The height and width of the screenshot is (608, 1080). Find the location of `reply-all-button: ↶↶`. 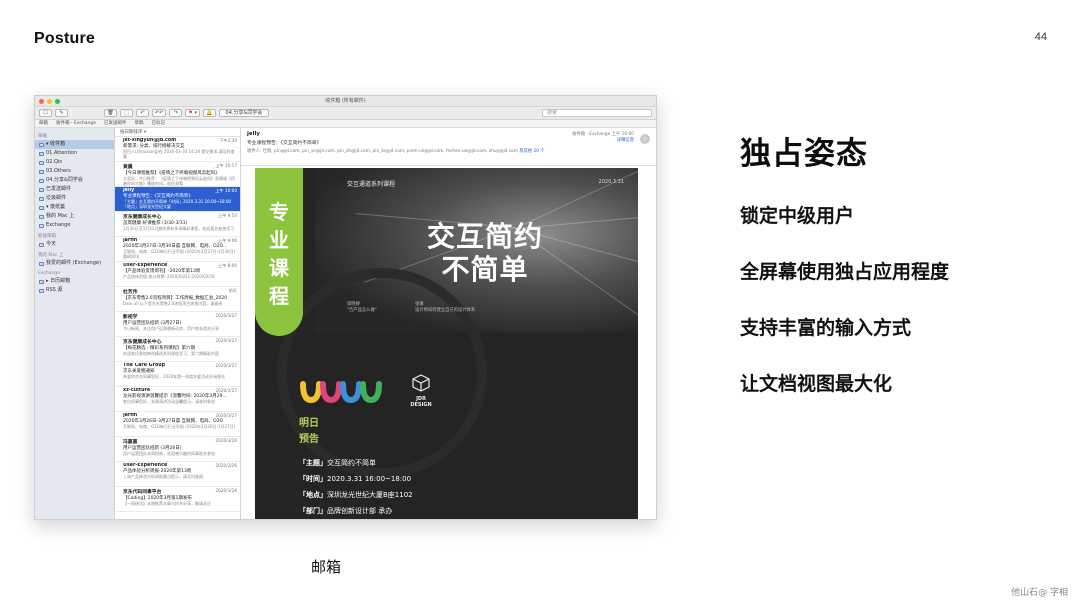

reply-all-button: ↶↶ is located at coordinates (159, 113).